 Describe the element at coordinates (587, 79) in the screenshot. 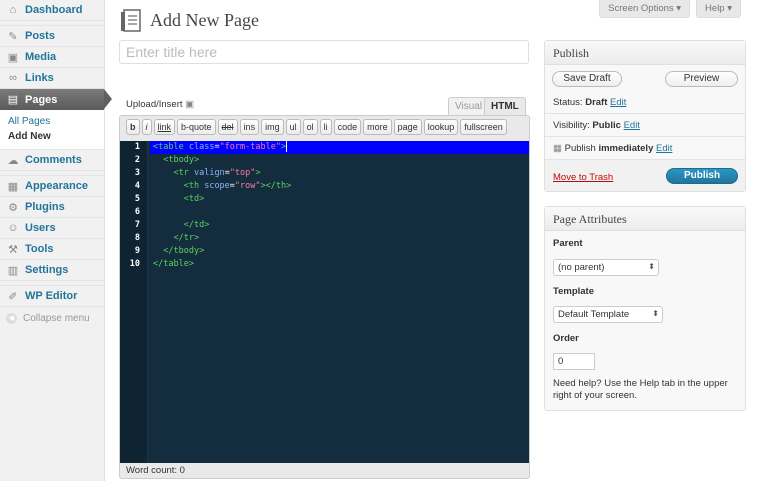

I see `save-draft-button: Save Draft` at that location.